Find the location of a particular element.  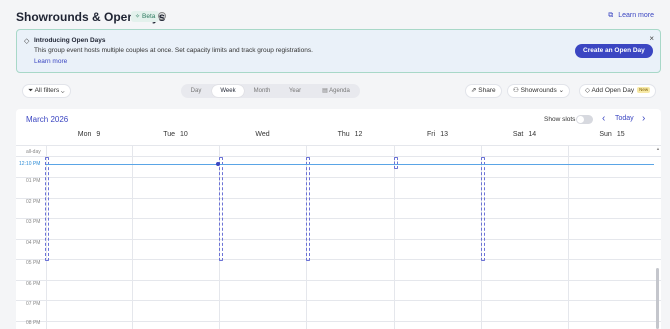

day-name: Sat is located at coordinates (518, 134).